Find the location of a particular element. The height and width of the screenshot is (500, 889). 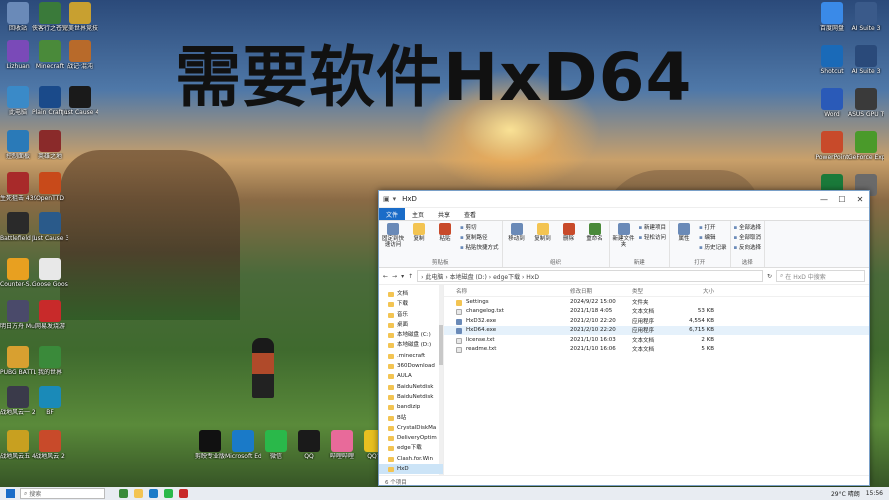

desktop-icon: 网易发烧游 is located at coordinates (50, 315).